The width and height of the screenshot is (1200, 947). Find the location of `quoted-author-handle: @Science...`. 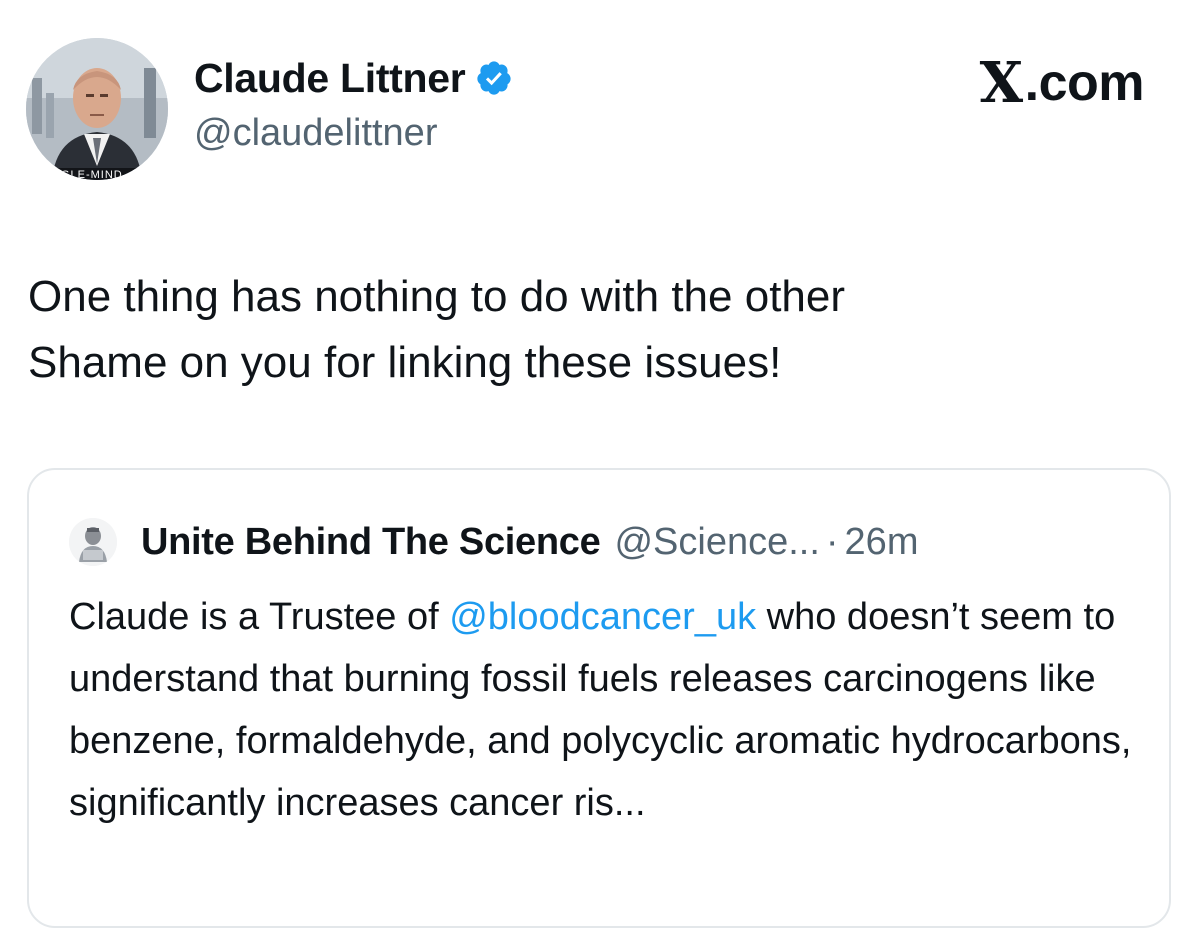

quoted-author-handle: @Science... is located at coordinates (716, 542).